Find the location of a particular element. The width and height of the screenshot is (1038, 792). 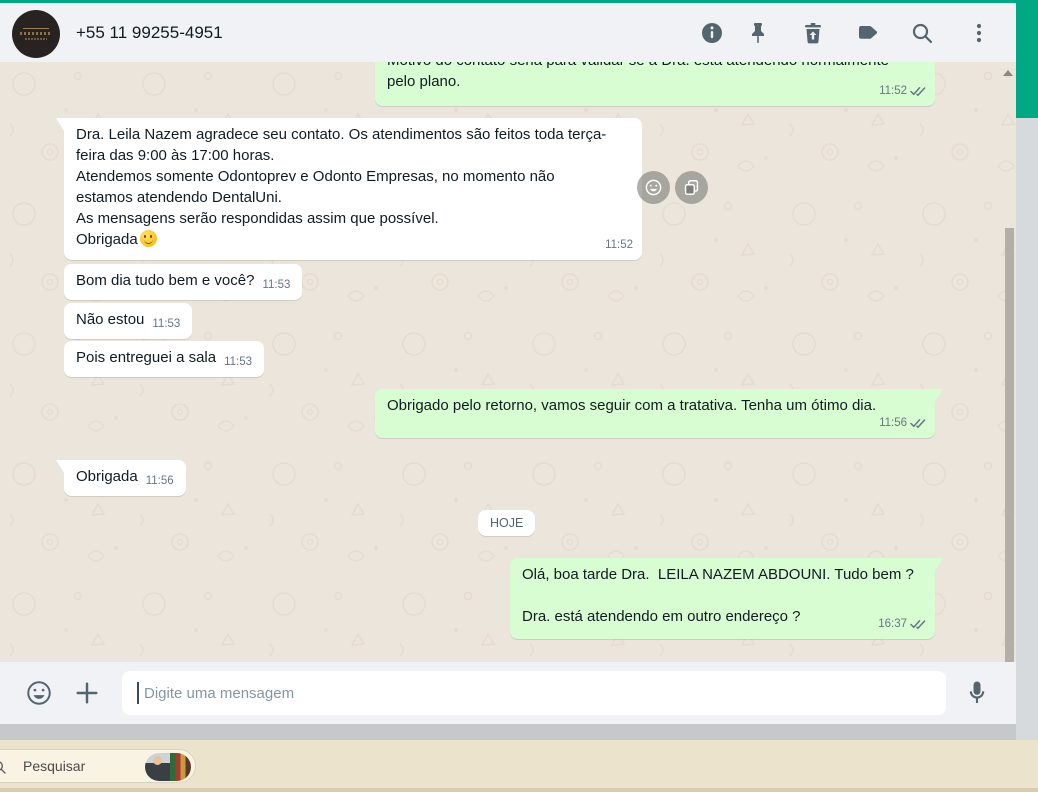

window-bottom-edge is located at coordinates (508, 732).